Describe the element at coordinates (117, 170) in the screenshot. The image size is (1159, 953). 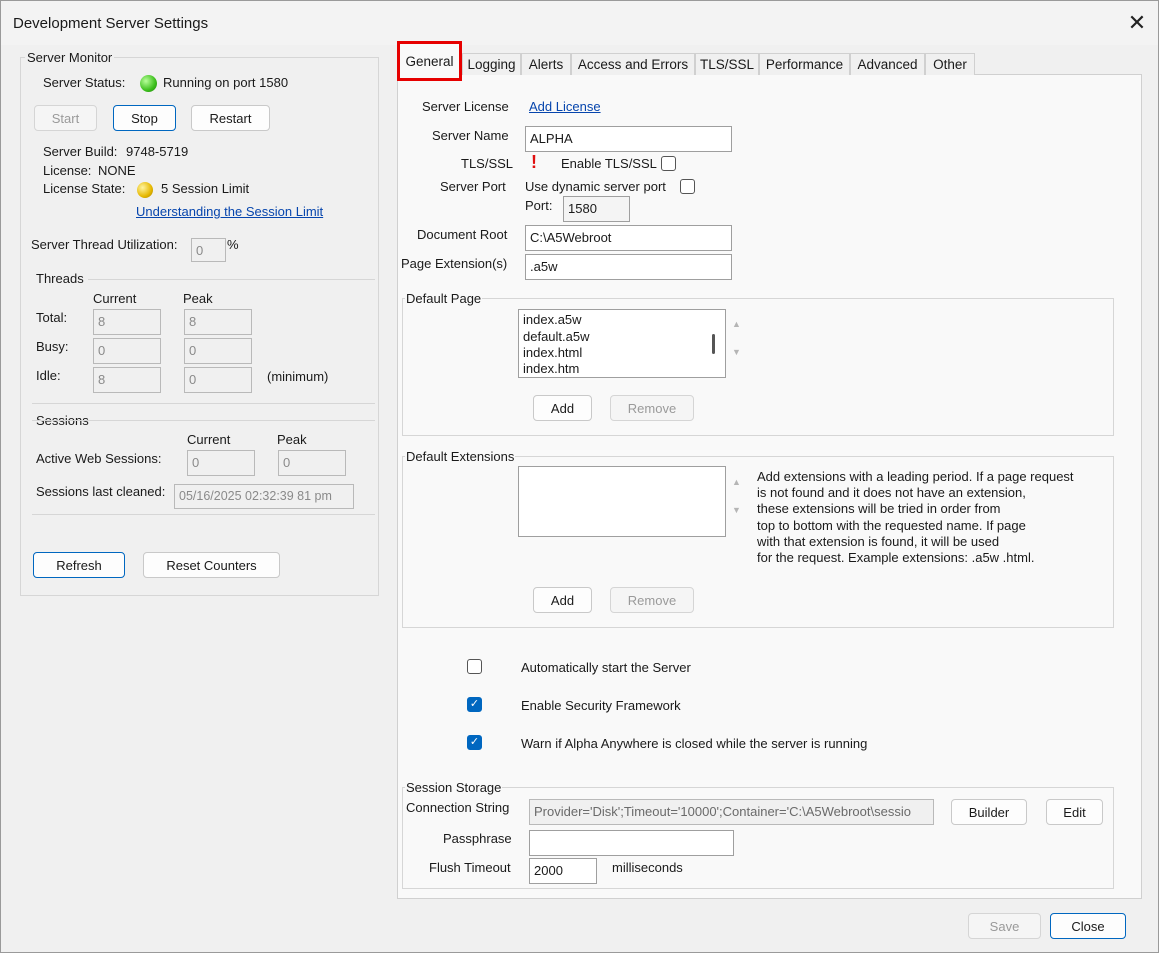
I see `license-value: NONE` at that location.